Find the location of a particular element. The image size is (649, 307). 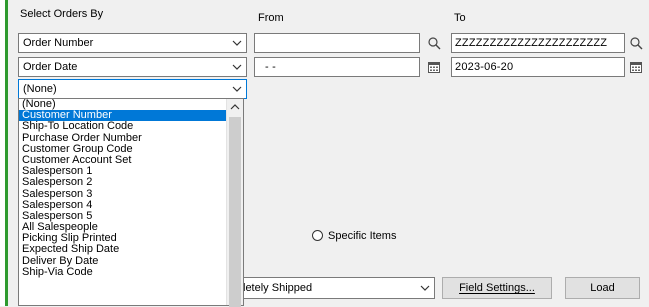

shipment-status-value: letely Shipped is located at coordinates (278, 288).